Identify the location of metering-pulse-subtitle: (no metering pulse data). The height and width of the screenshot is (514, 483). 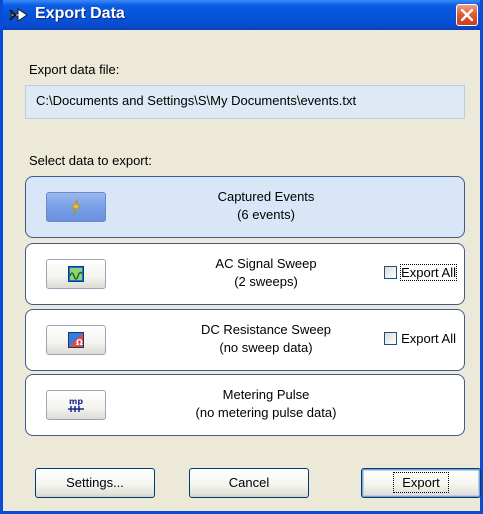
(266, 412).